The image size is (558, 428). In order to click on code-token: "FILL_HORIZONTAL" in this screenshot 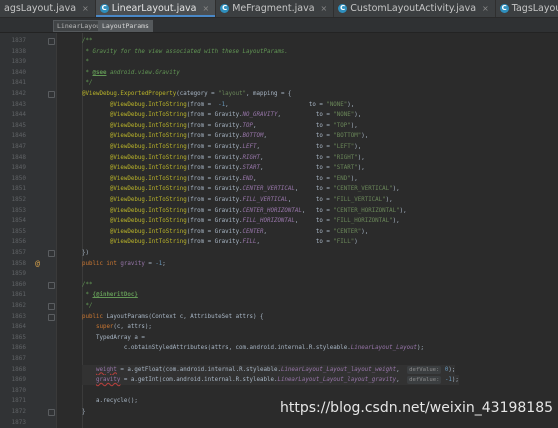, I will do `click(363, 221)`.